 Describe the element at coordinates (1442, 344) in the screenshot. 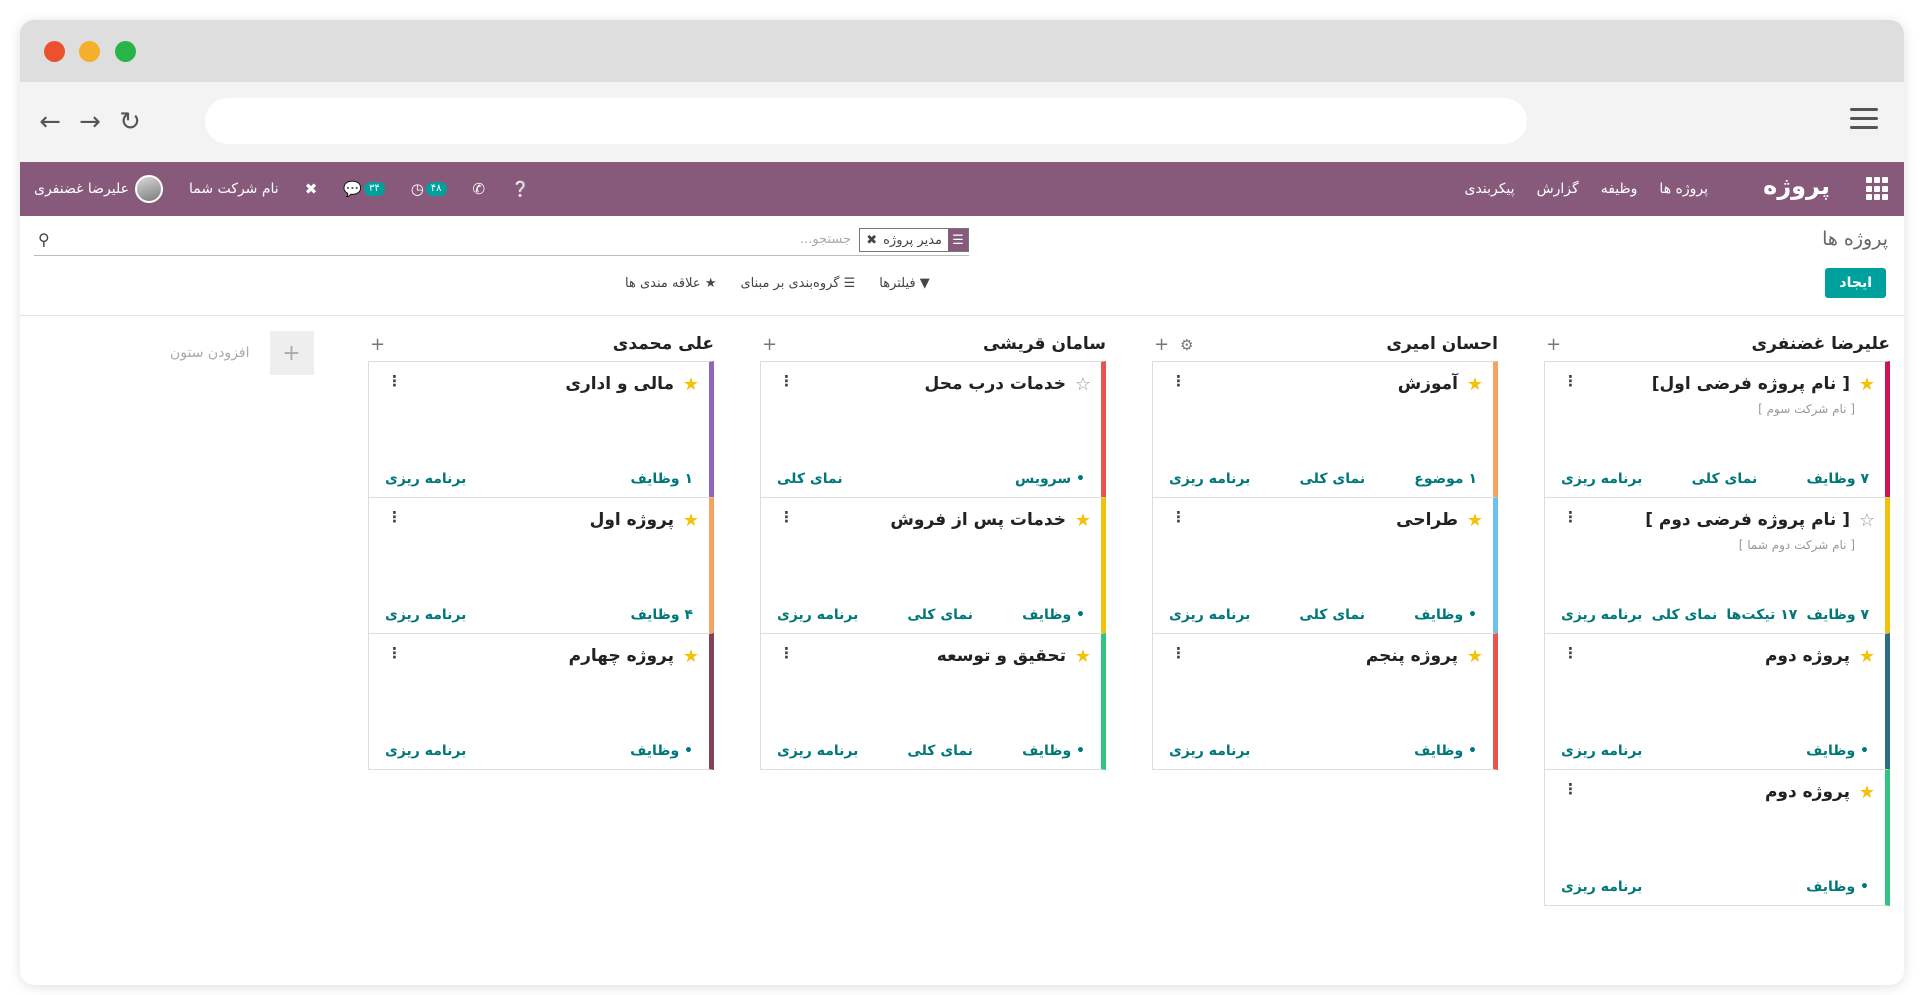

I see `column-title: احسان امیری` at that location.